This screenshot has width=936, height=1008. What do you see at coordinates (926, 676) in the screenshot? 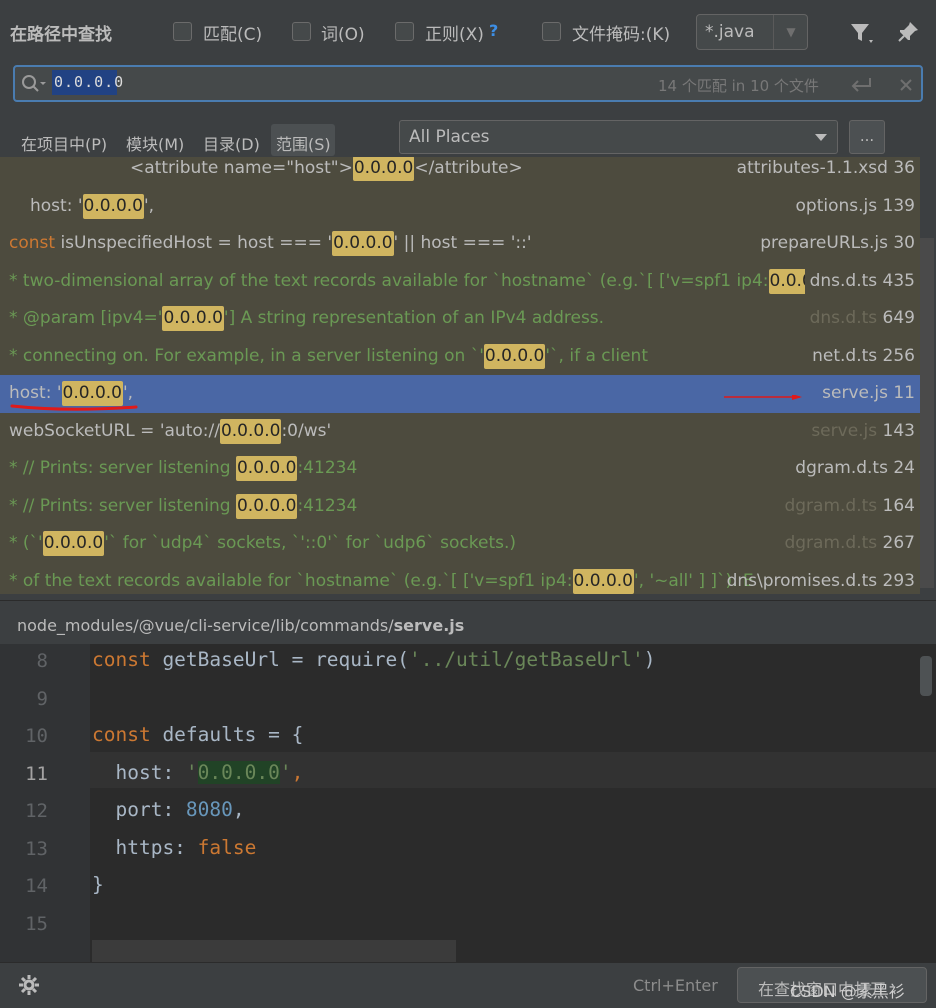
I see `editor-scrollbar` at bounding box center [926, 676].